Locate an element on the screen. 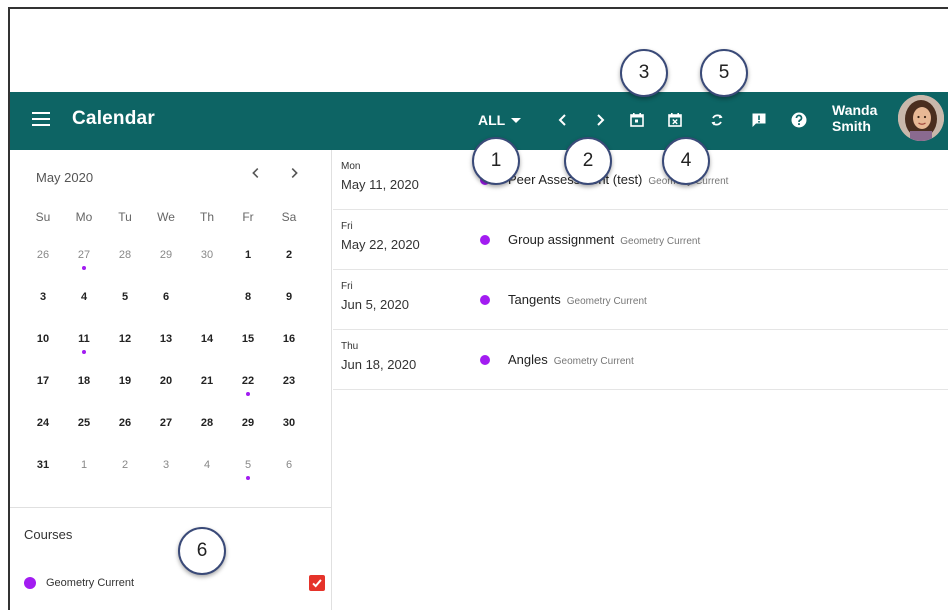 The image size is (948, 610). help-button is located at coordinates (799, 120).